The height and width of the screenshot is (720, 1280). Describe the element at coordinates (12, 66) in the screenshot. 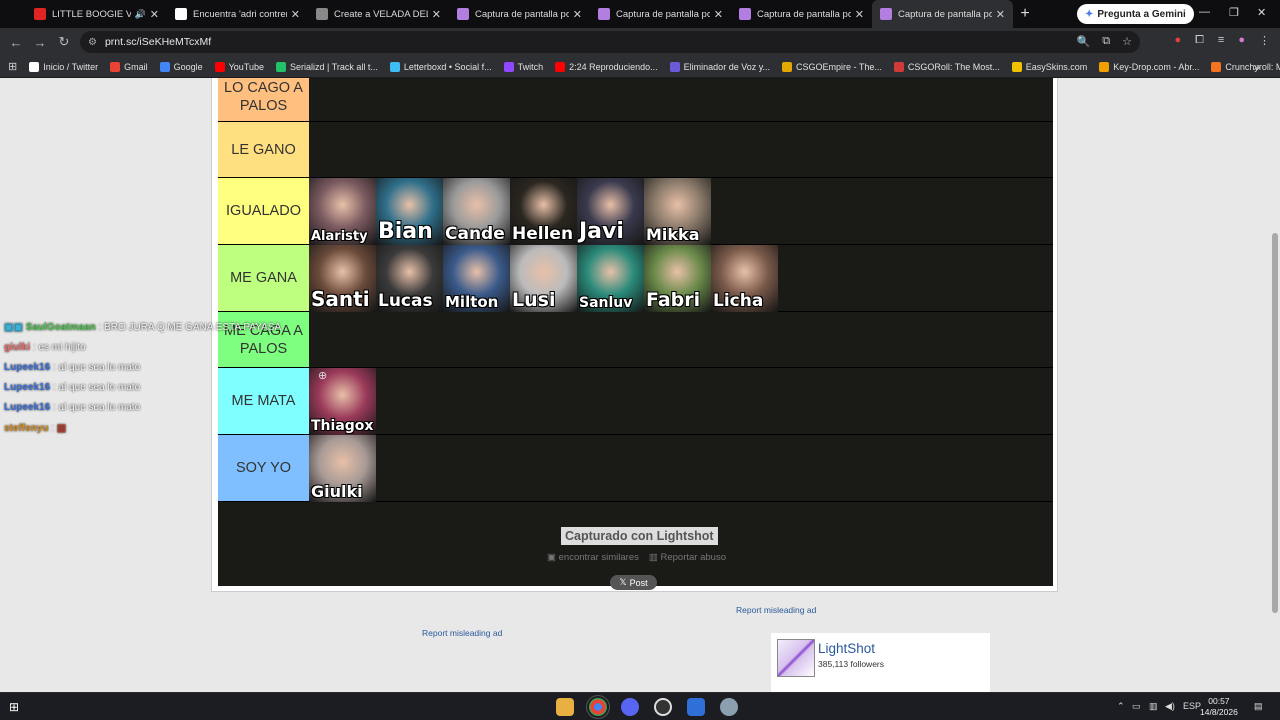

I see `apps-grid-icon: ⊞` at that location.